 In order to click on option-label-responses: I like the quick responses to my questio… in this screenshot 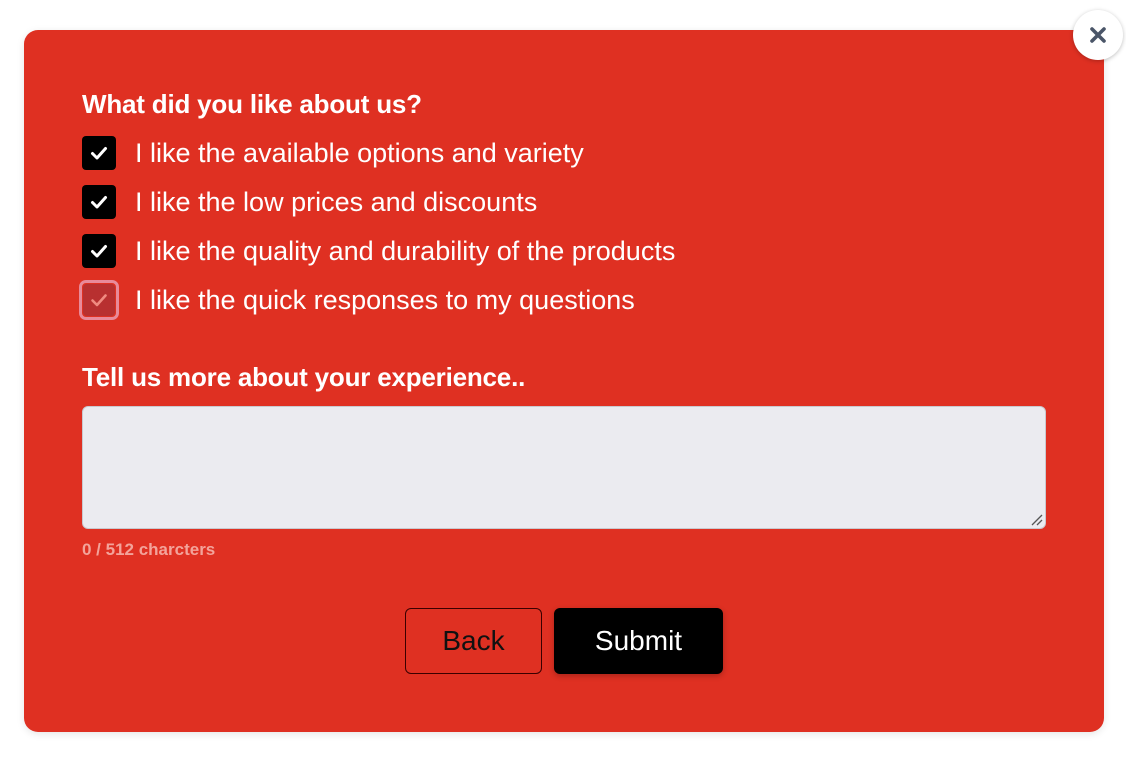, I will do `click(385, 299)`.